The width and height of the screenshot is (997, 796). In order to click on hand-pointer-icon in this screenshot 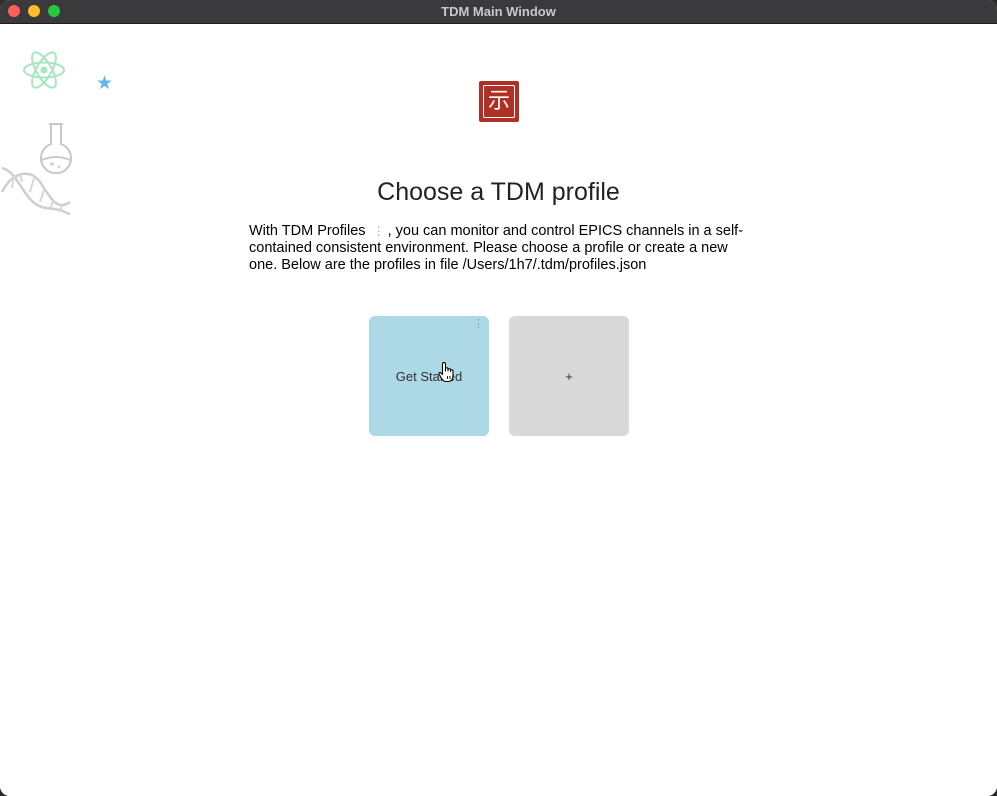, I will do `click(446, 372)`.